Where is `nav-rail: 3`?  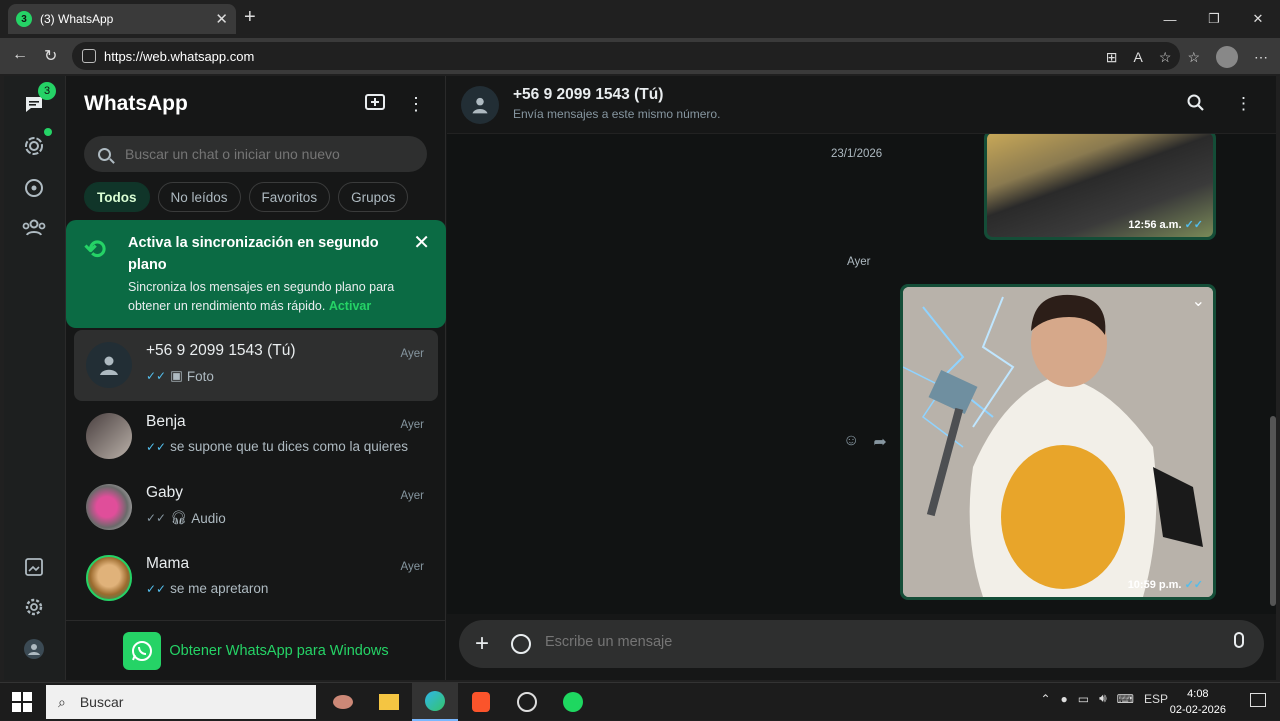
nav-rail: 3 is located at coordinates (35, 378).